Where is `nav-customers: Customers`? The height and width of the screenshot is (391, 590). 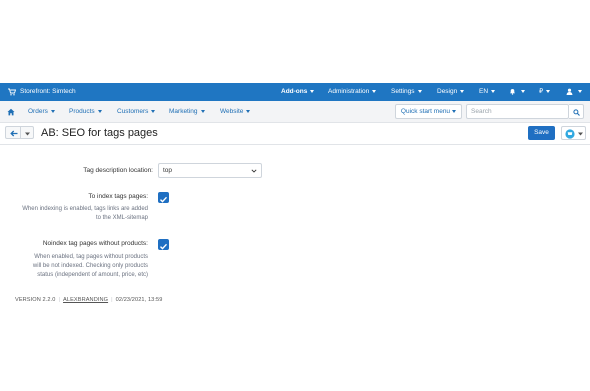
nav-customers: Customers is located at coordinates (136, 112).